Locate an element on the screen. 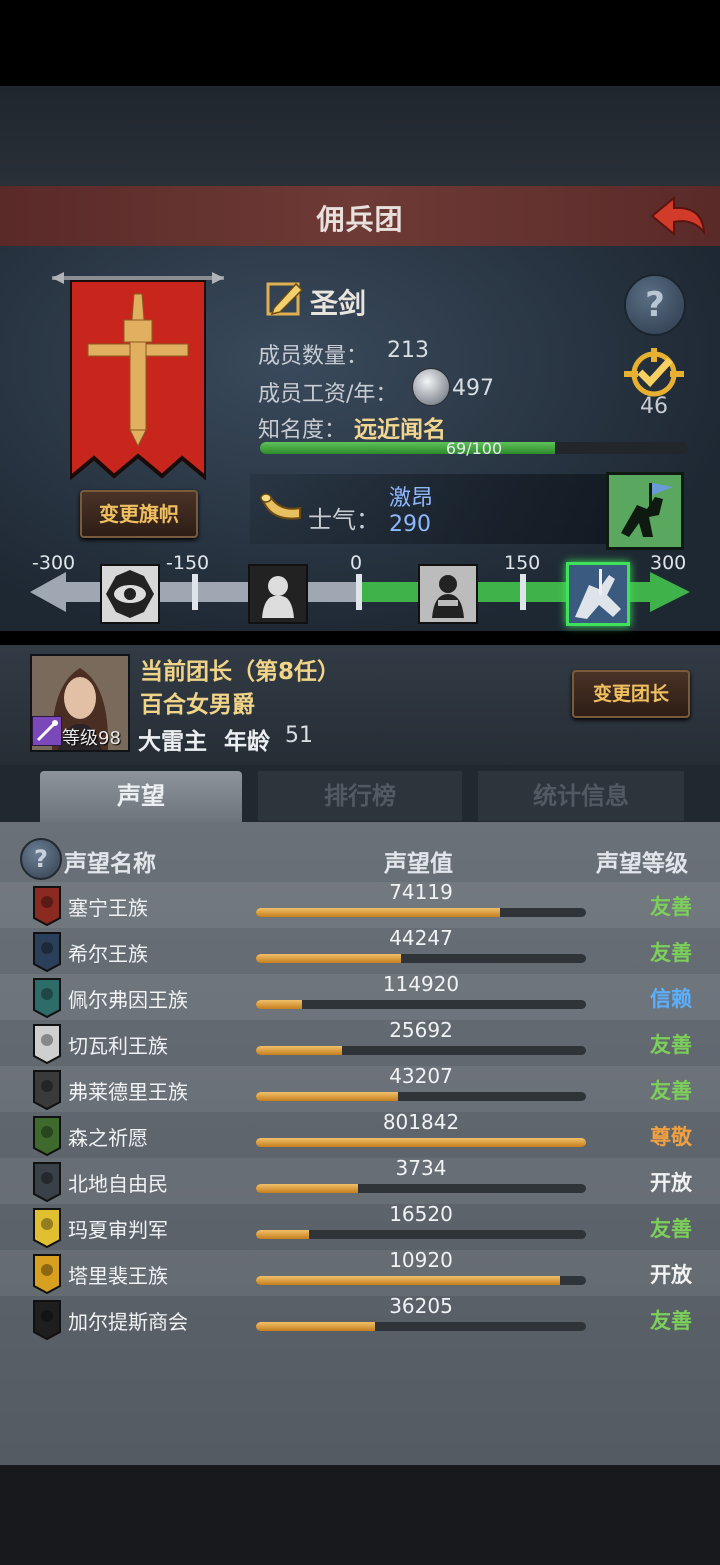 The image size is (720, 1565). morale-status-icon is located at coordinates (645, 511).